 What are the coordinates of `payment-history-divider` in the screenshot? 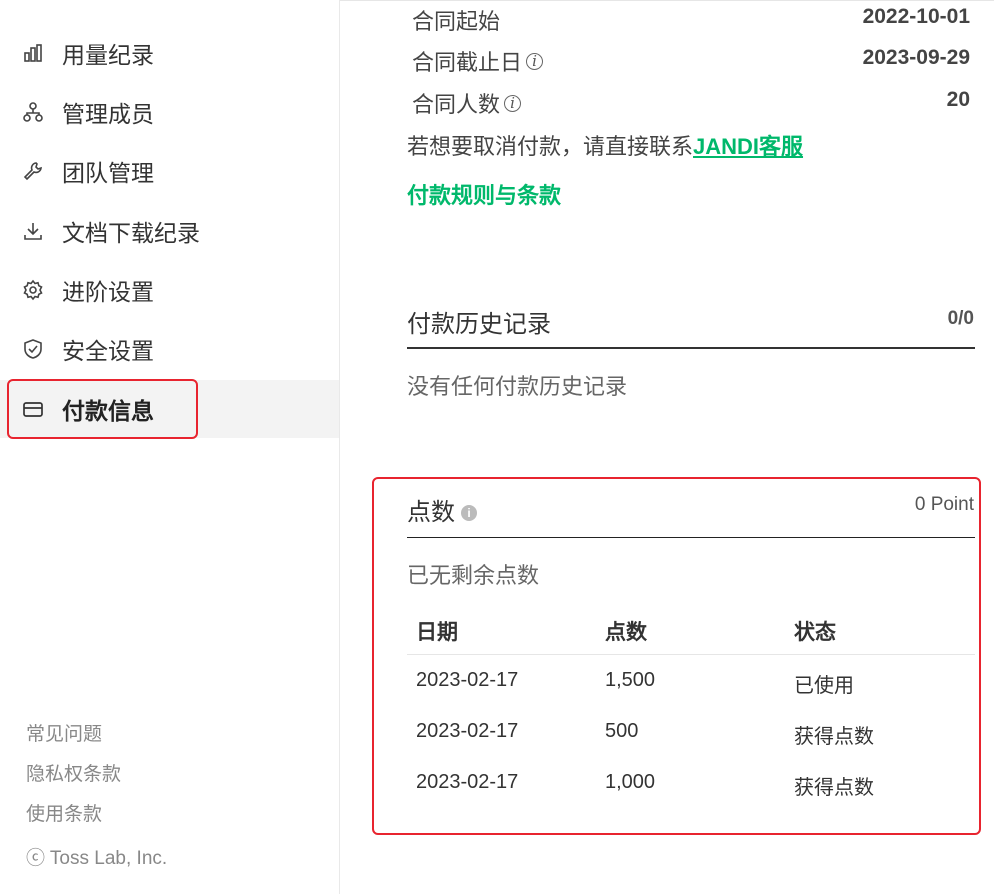 It's located at (691, 348).